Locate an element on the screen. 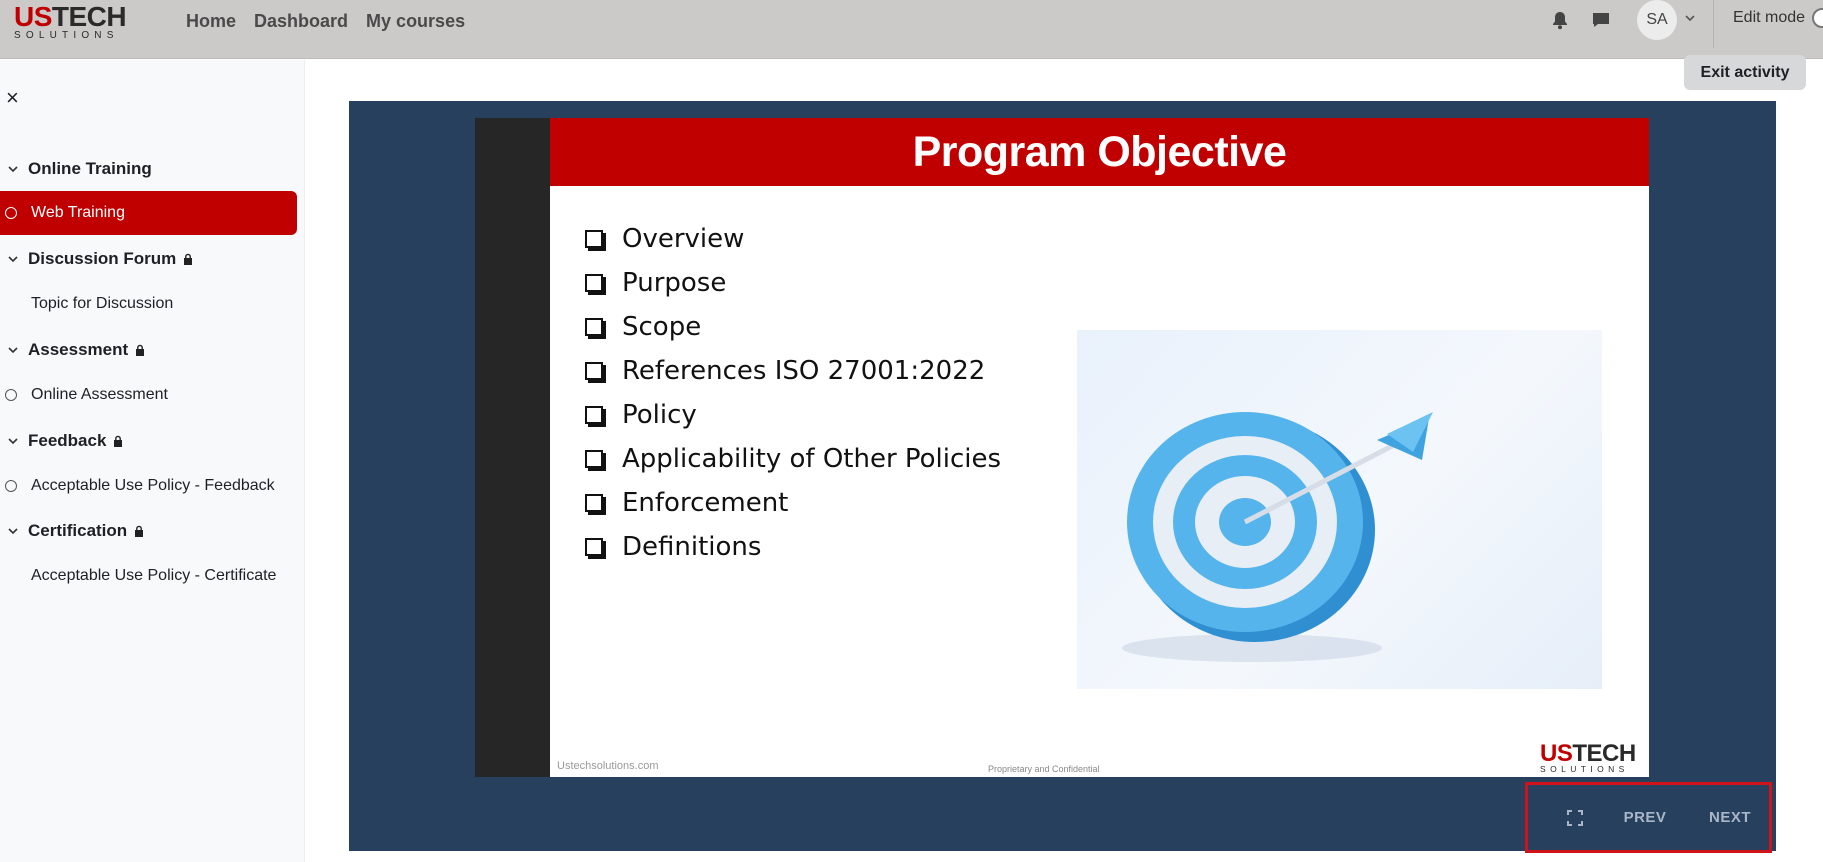 The image size is (1823, 862). slide-logo-tech: TECH is located at coordinates (1604, 753).